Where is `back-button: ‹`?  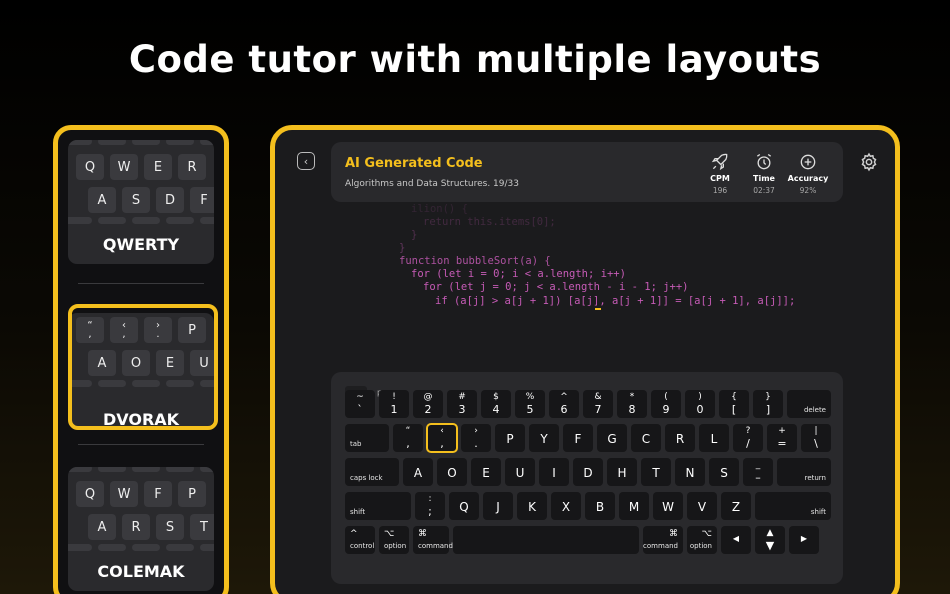 back-button: ‹ is located at coordinates (306, 161).